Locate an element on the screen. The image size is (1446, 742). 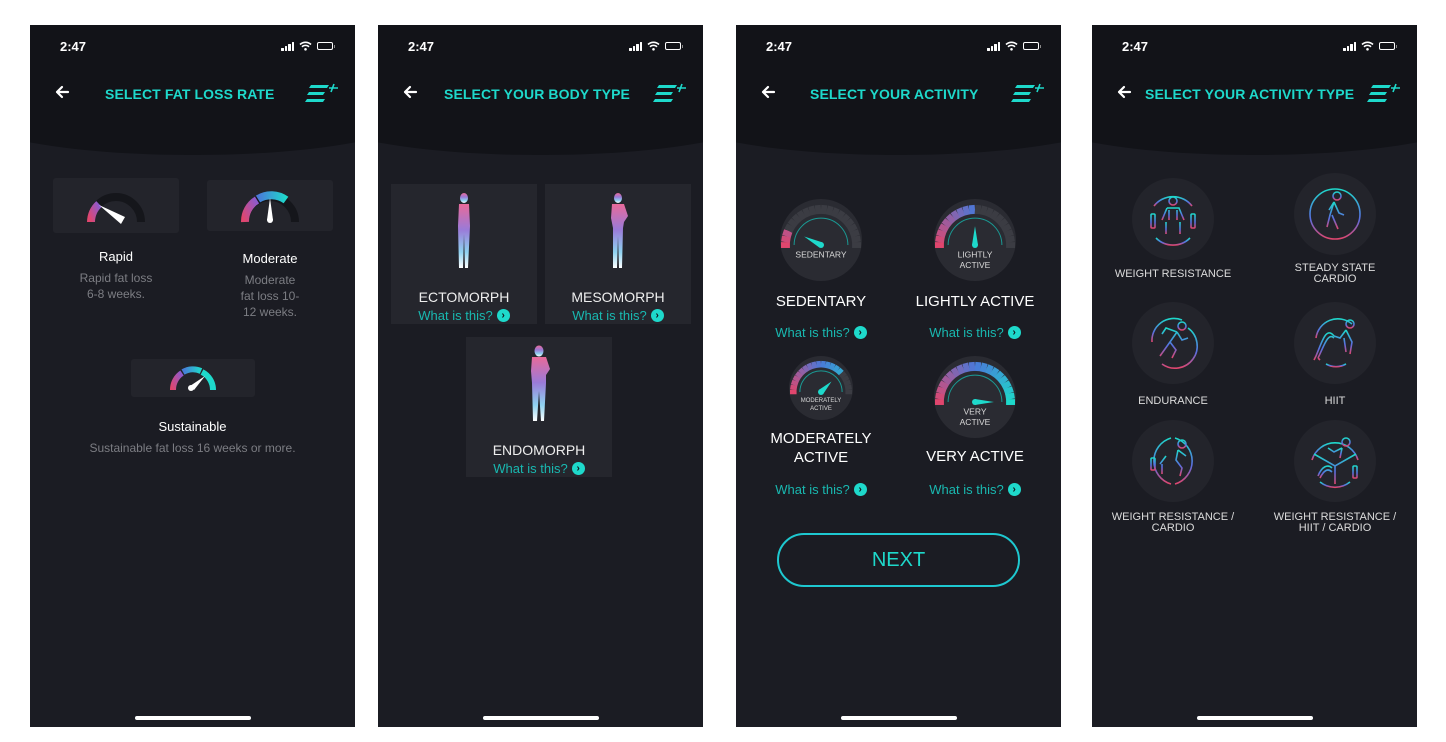
page-title: SELECT FAT LOSS RATE is located at coordinates (190, 94).